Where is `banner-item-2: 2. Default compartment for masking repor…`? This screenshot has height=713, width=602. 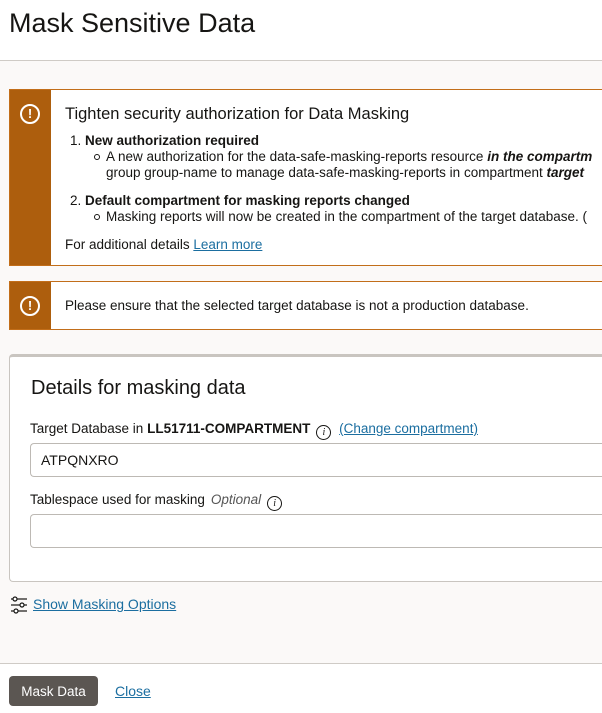 banner-item-2: 2. Default compartment for masking repor… is located at coordinates (240, 200).